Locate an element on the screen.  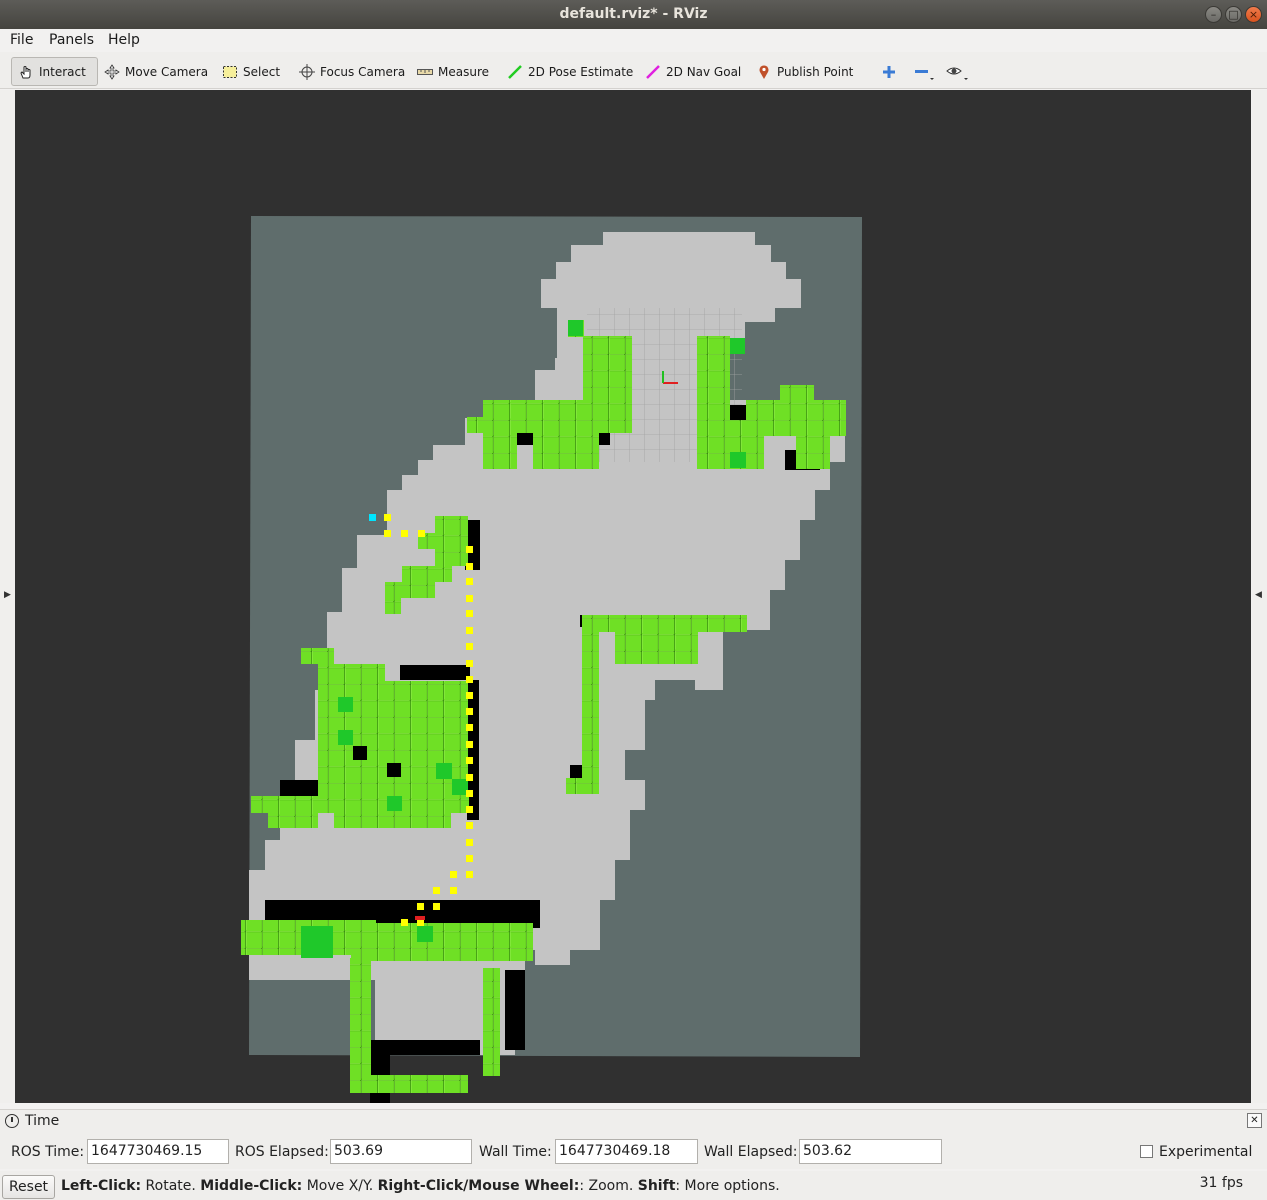
pose-estimate-icon is located at coordinates (515, 72).